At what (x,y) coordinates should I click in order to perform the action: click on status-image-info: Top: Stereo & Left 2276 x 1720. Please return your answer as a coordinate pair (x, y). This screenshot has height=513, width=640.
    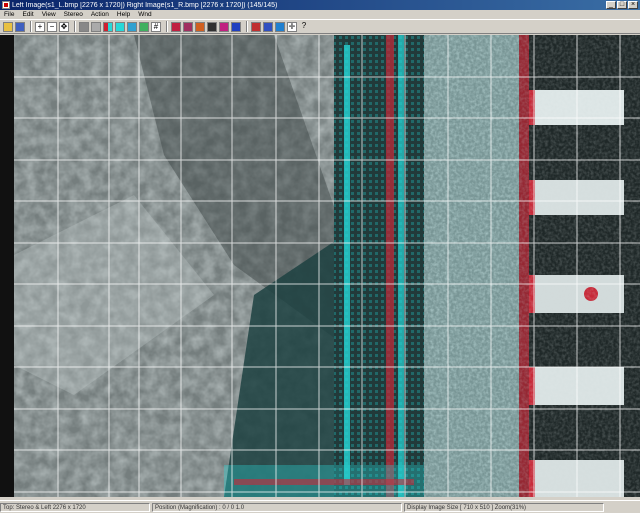
    Looking at the image, I should click on (75, 507).